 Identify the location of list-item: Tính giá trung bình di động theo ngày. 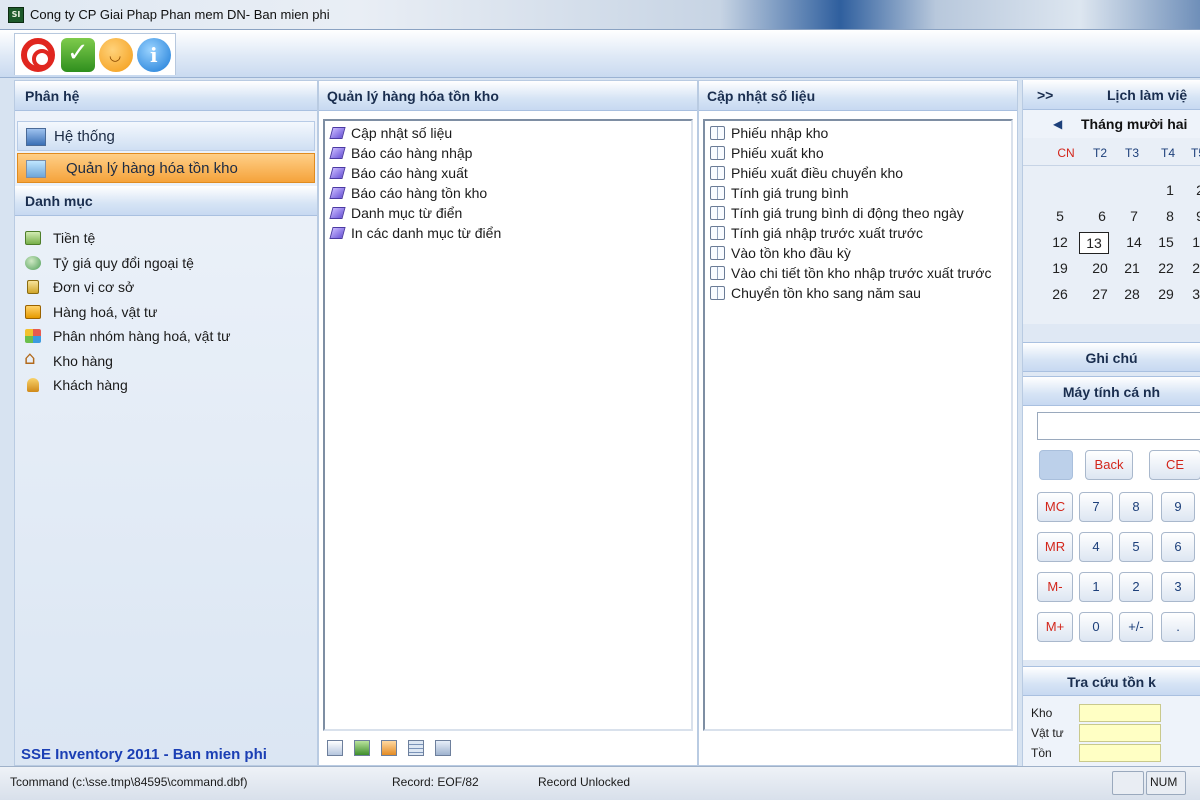
(859, 213).